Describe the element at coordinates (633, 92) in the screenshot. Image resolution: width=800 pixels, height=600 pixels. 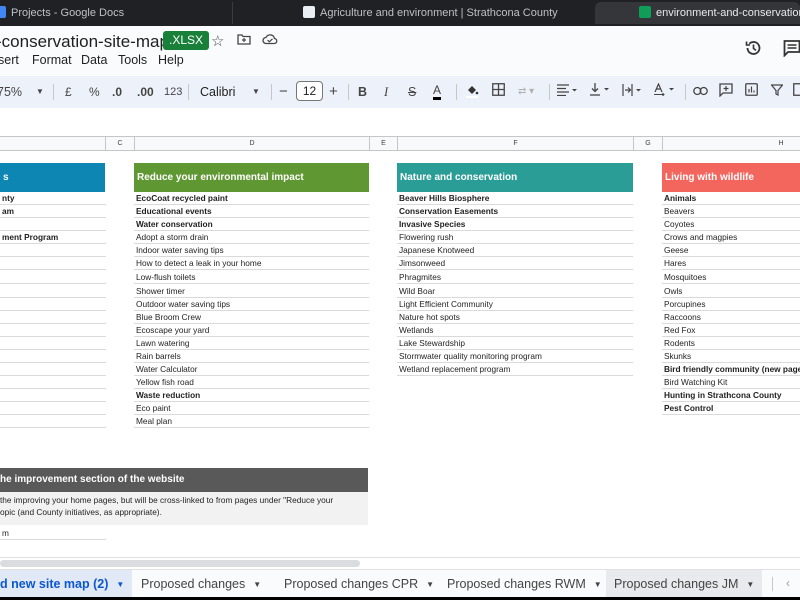
I see `text-wrapping-icon` at that location.